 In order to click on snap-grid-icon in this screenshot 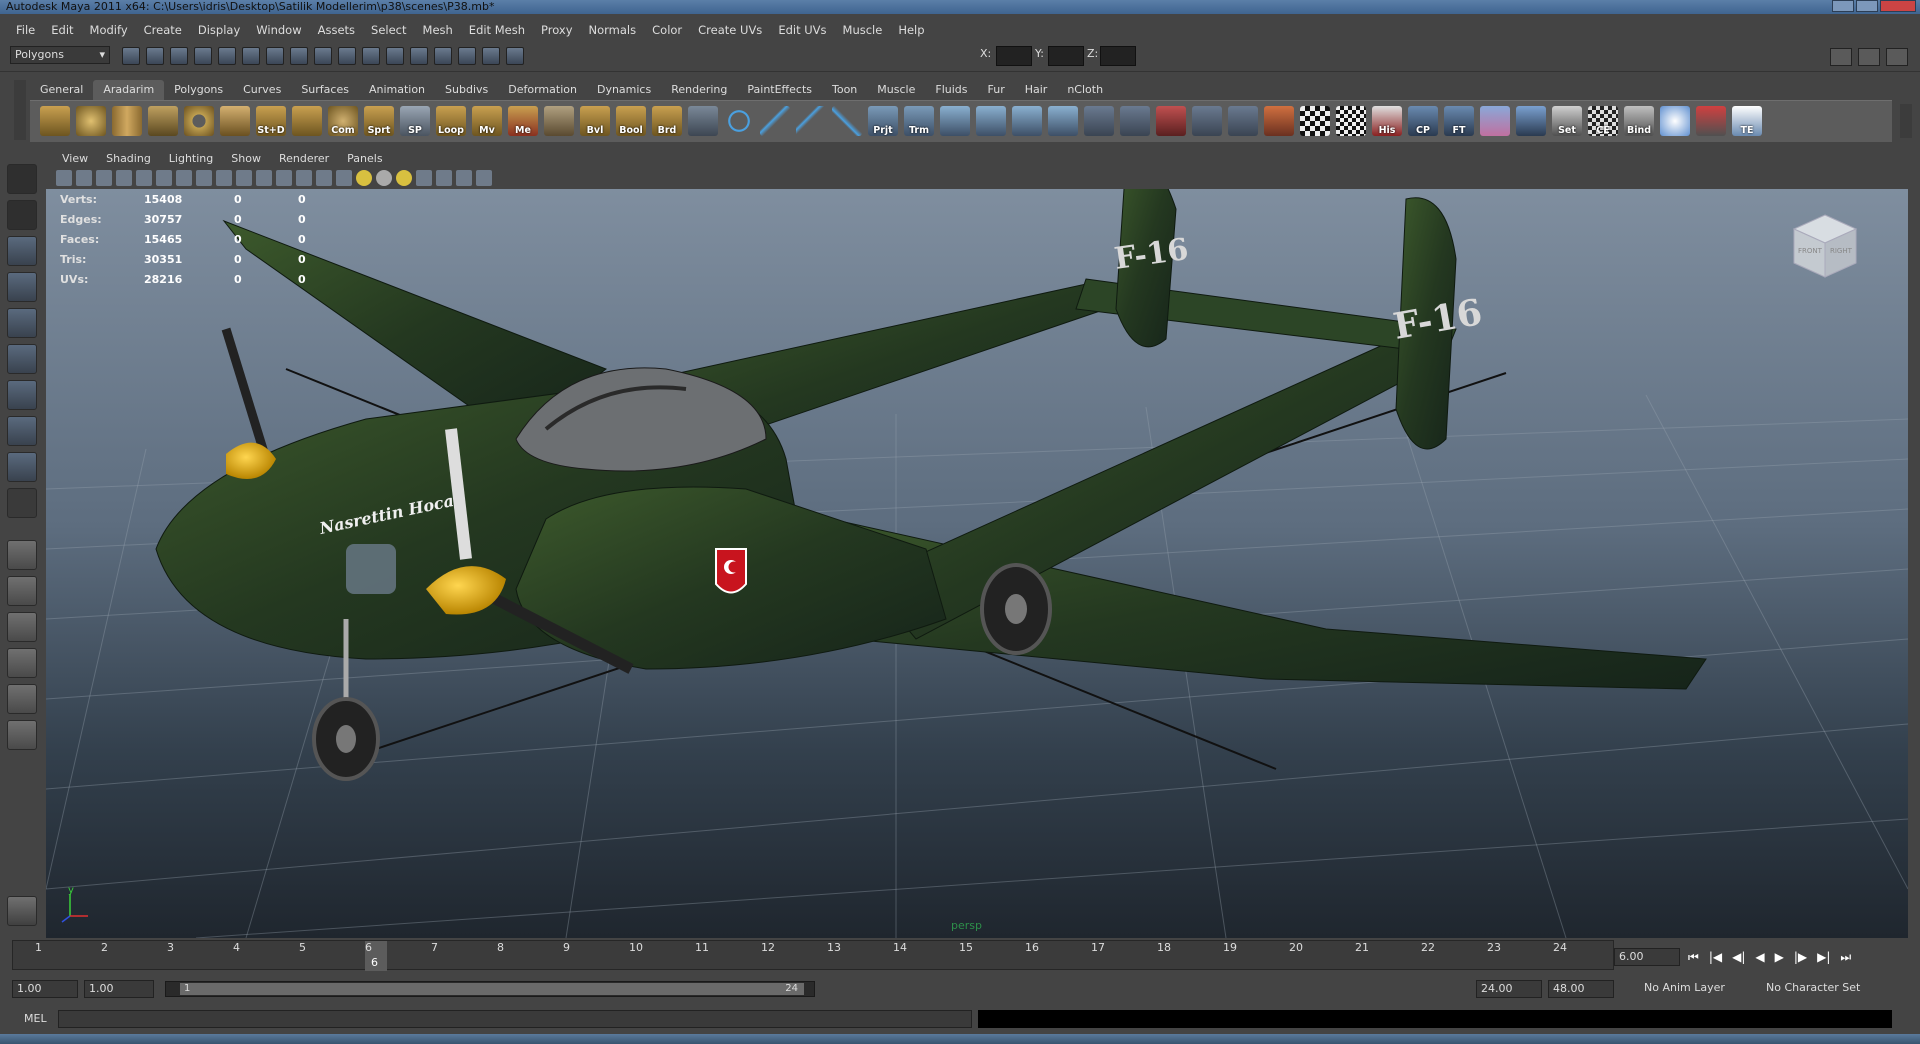, I will do `click(275, 56)`.